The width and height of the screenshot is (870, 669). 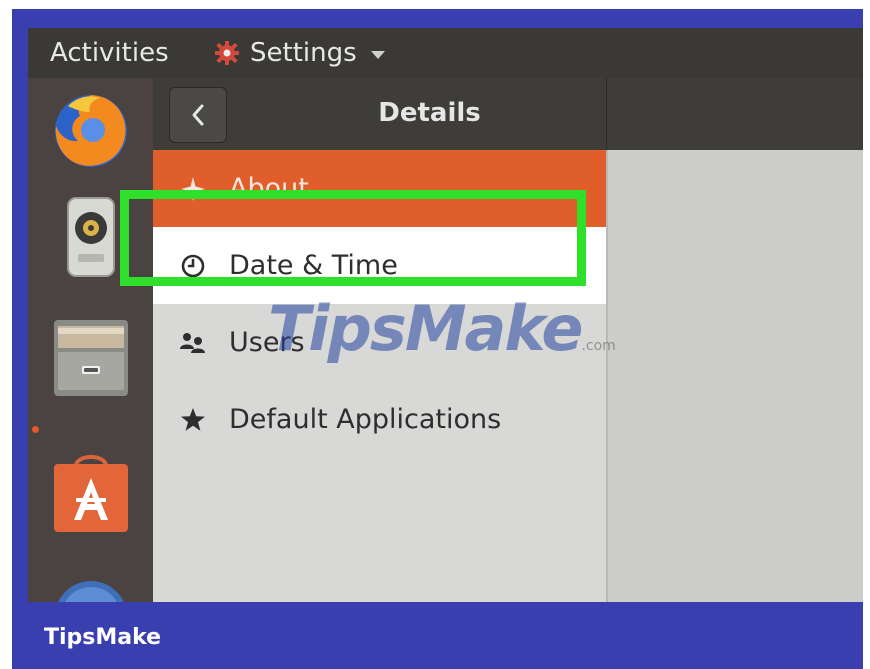 I want to click on running-indicator, so click(x=35, y=429).